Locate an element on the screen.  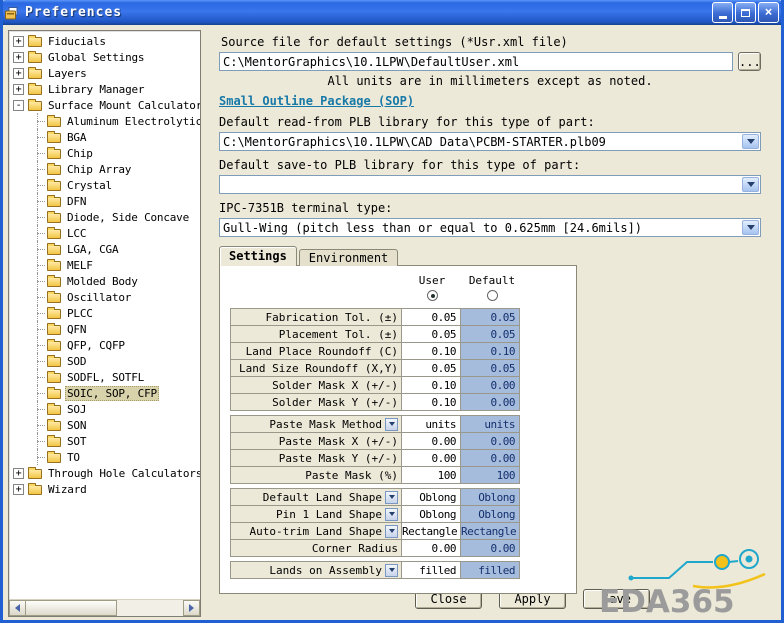
user-value-cell: 100 is located at coordinates (431, 475).